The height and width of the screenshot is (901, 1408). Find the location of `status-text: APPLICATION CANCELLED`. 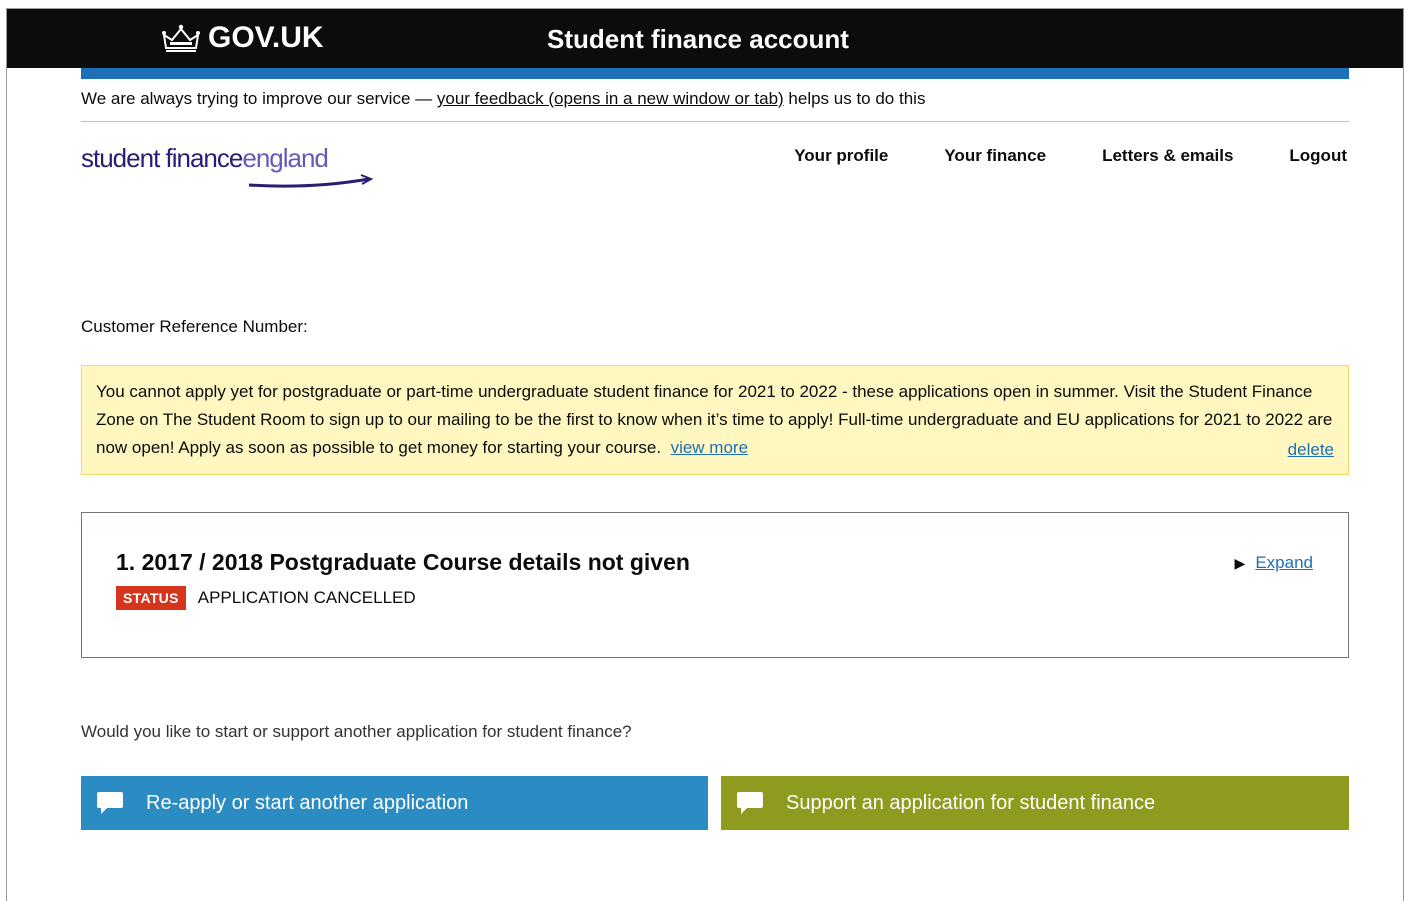

status-text: APPLICATION CANCELLED is located at coordinates (306, 597).